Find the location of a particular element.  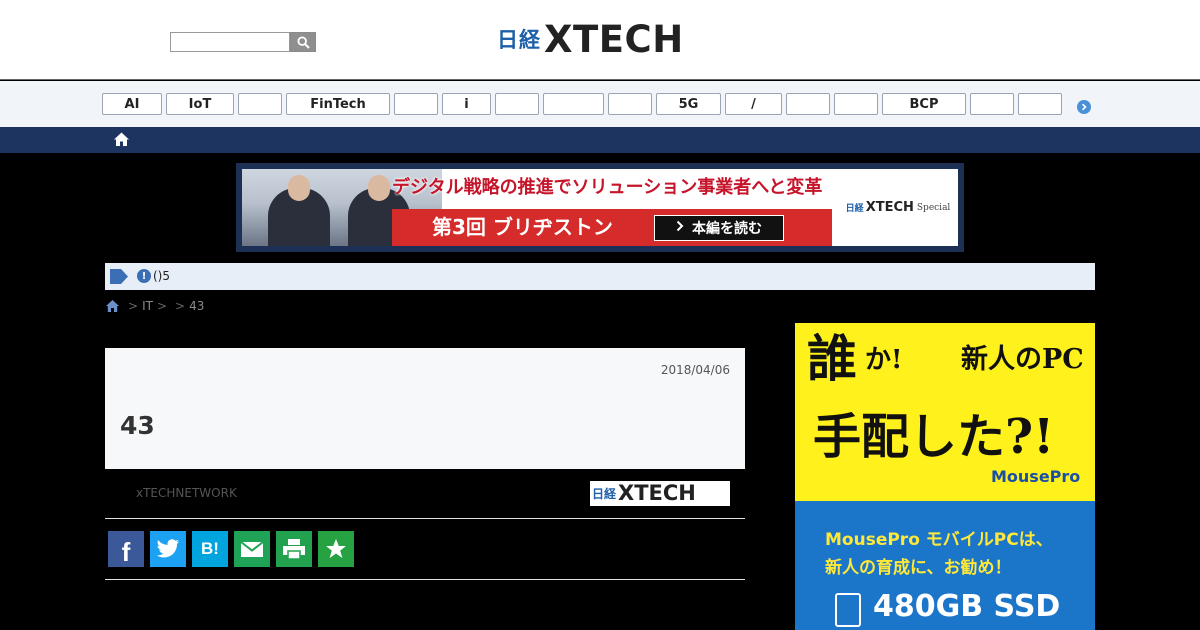

share-facebook-button: f is located at coordinates (126, 549).